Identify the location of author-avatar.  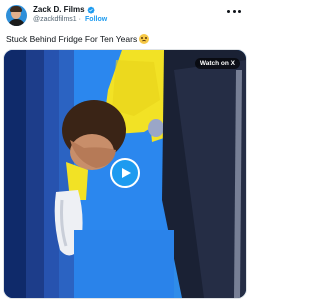
(16, 15).